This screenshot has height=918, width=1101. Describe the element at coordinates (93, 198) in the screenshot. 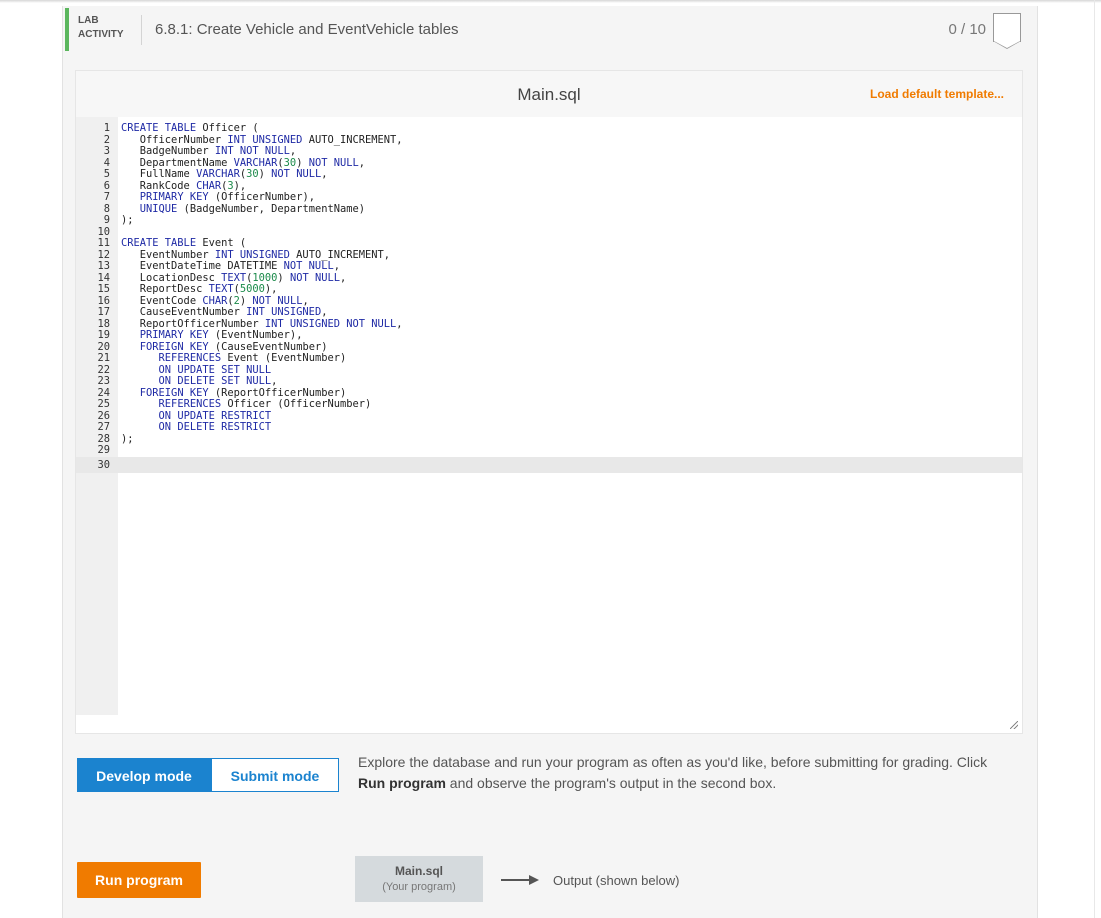

I see `line-number: 7` at that location.